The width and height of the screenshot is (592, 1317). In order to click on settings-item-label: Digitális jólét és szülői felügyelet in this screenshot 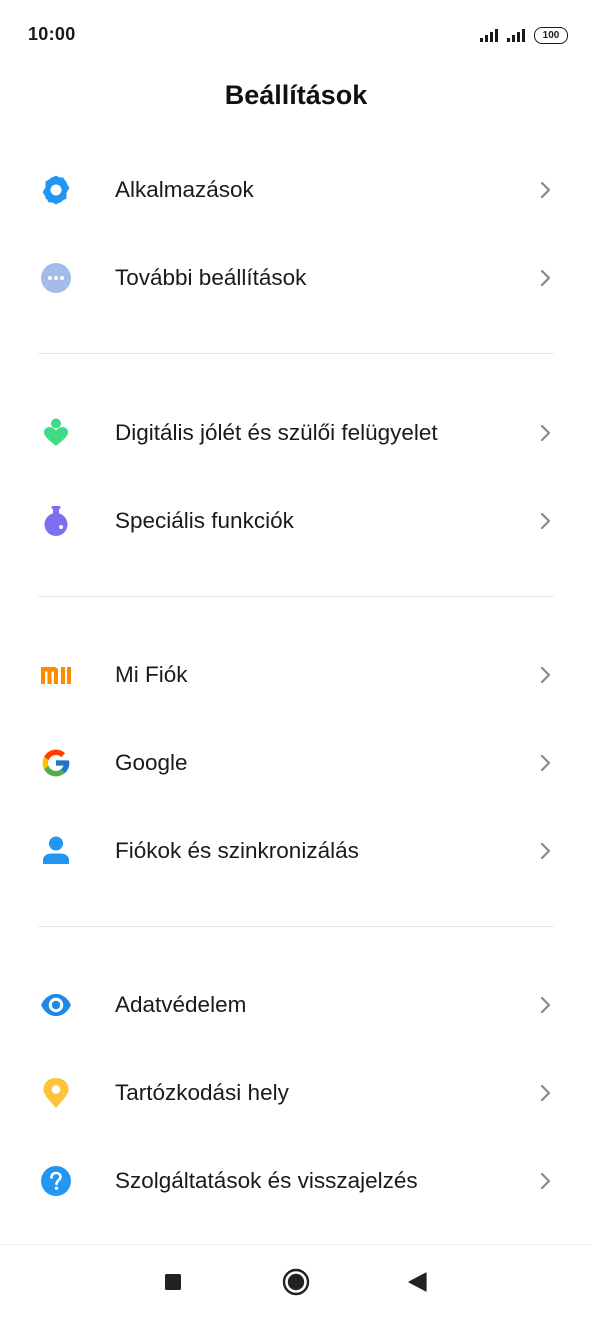, I will do `click(276, 432)`.